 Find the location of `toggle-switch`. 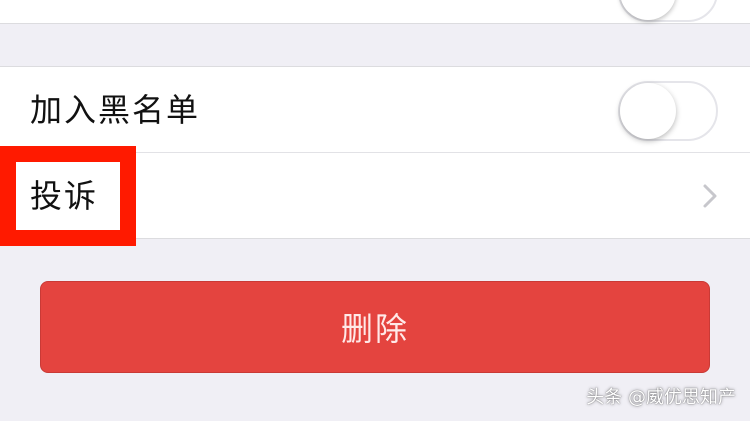

toggle-switch is located at coordinates (668, 11).